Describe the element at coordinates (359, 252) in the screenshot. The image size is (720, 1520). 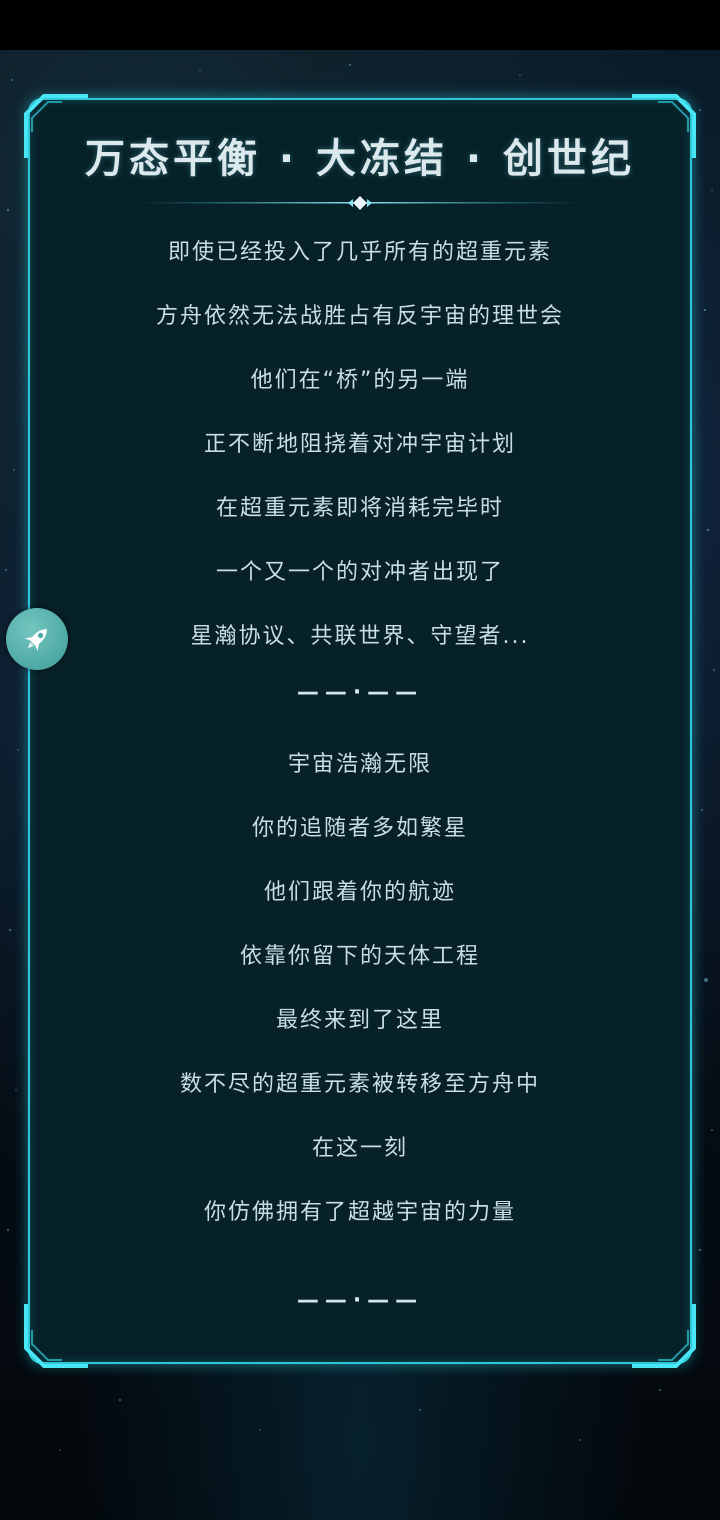
I see `story-line: 即使已经投入了几乎所有的超重元素` at that location.